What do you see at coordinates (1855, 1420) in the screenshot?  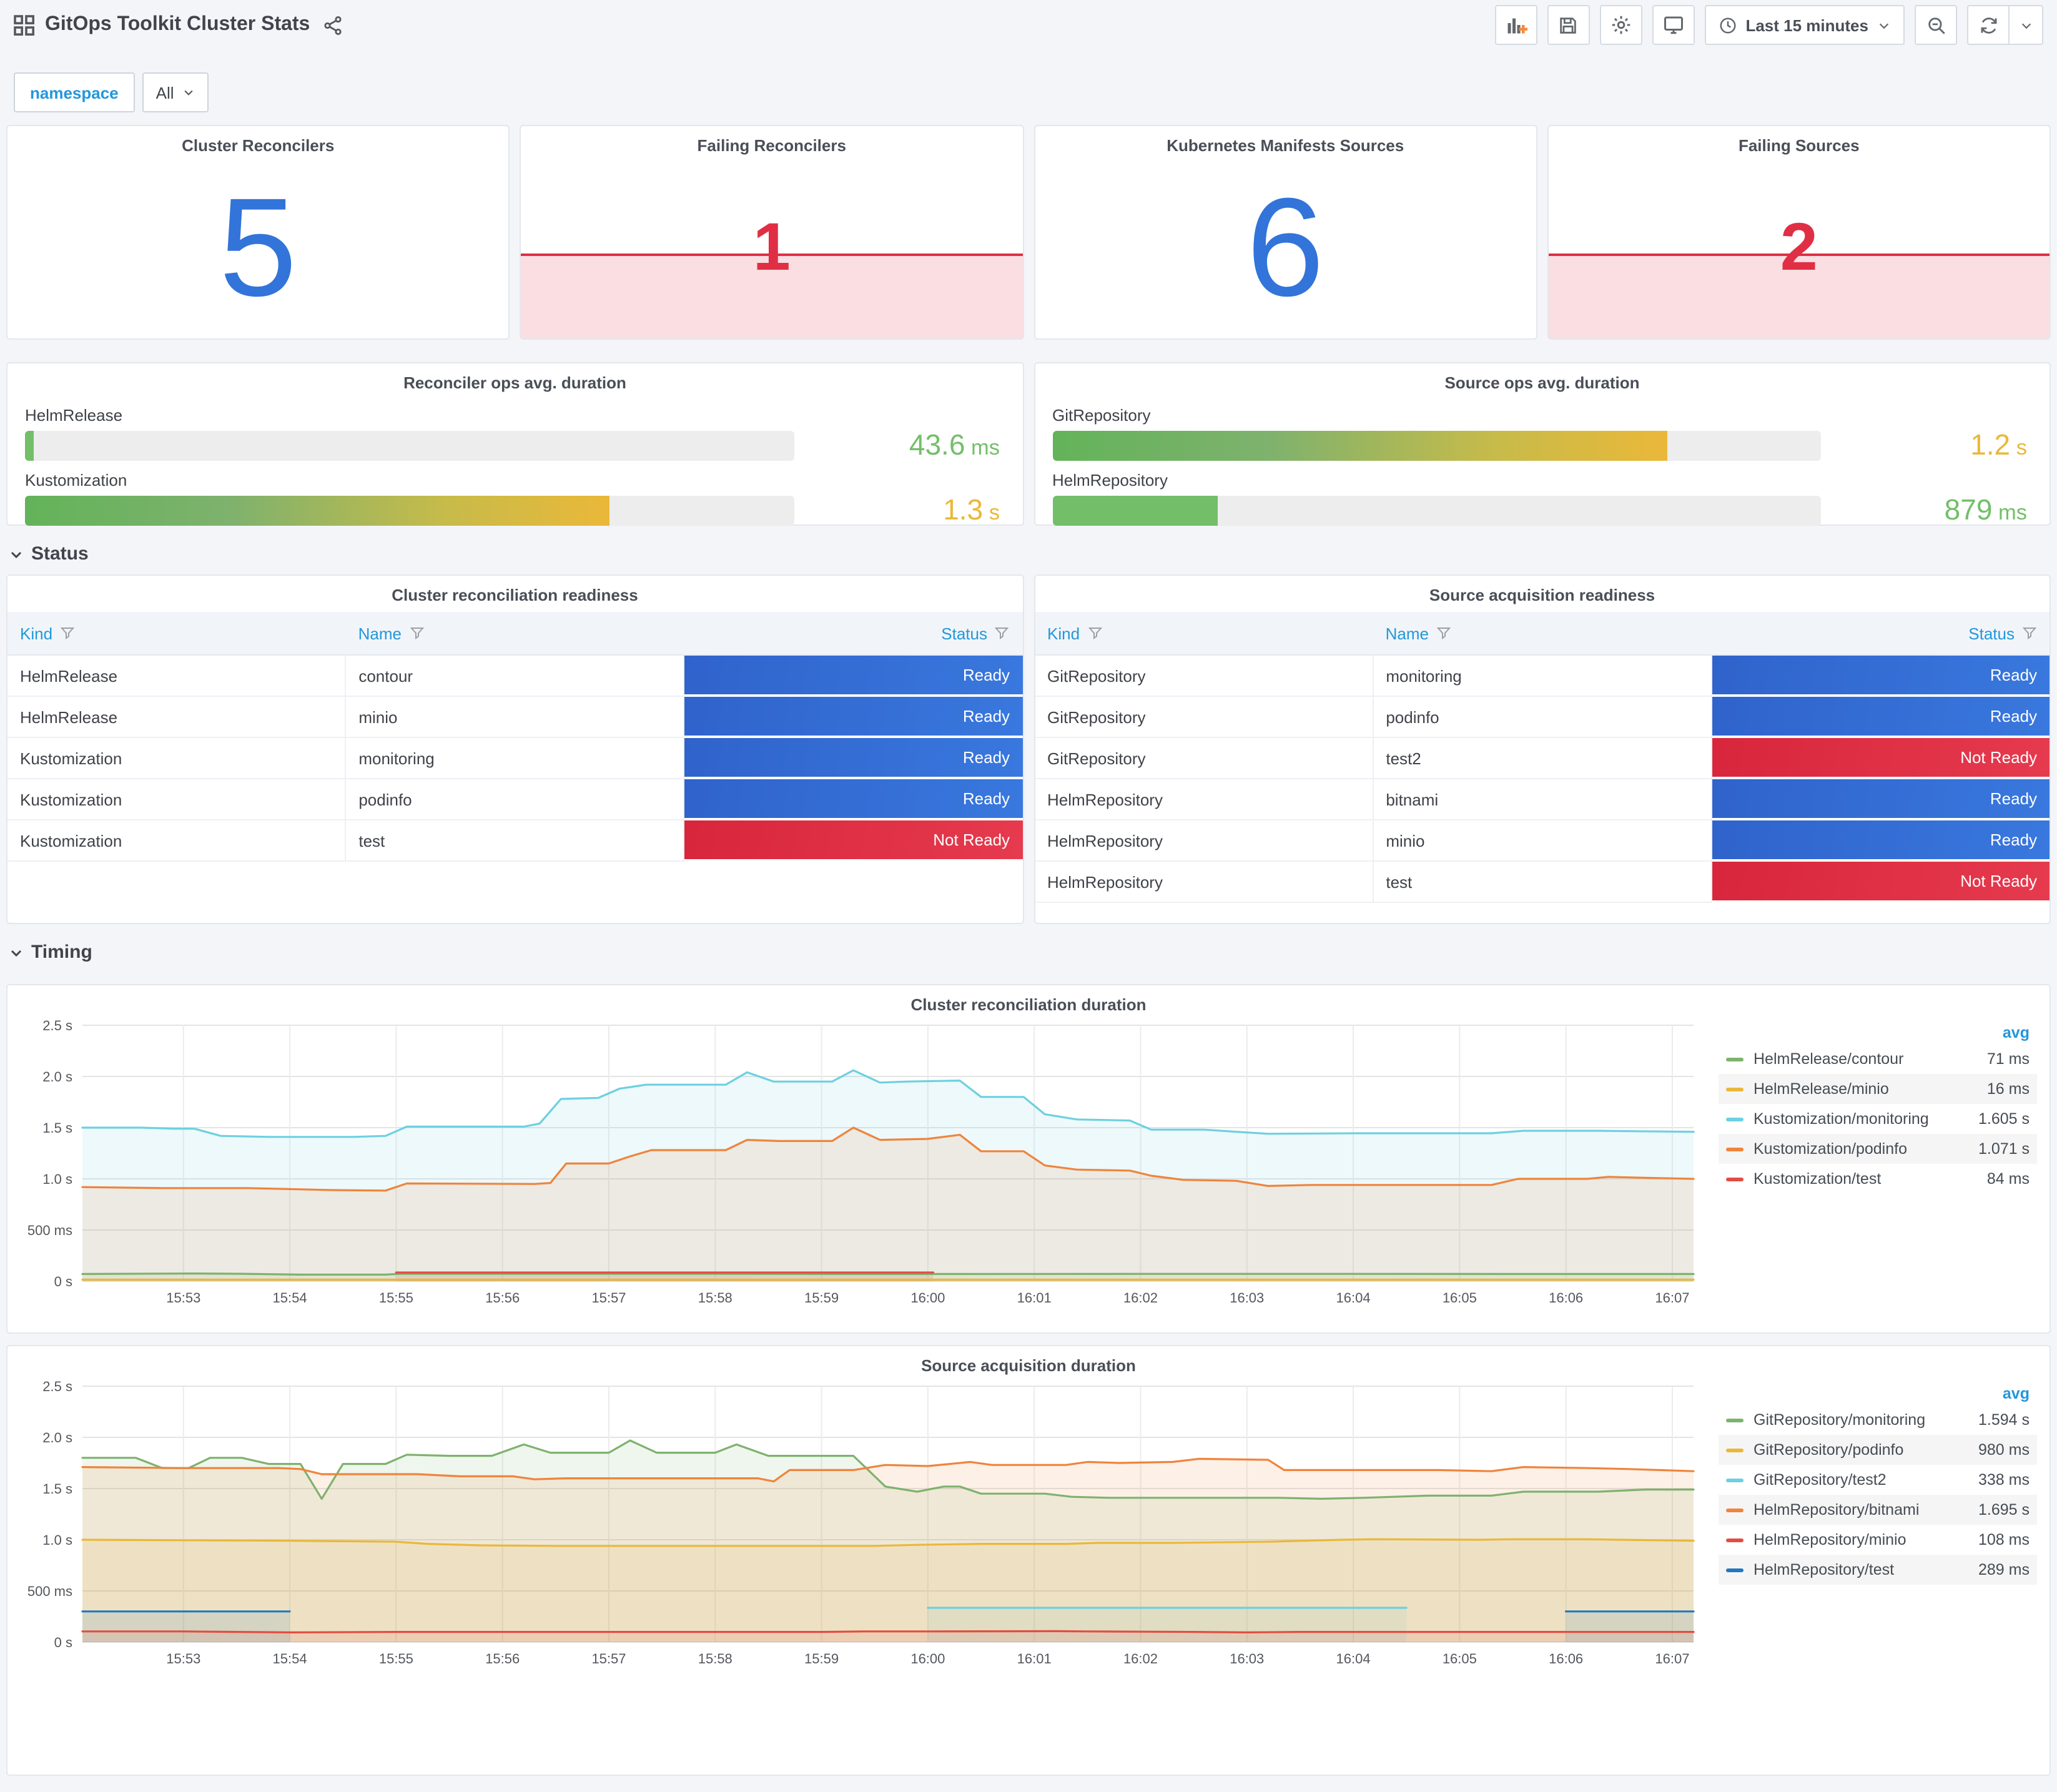 I see `legend-series-name: GitRepository/monitoring` at bounding box center [1855, 1420].